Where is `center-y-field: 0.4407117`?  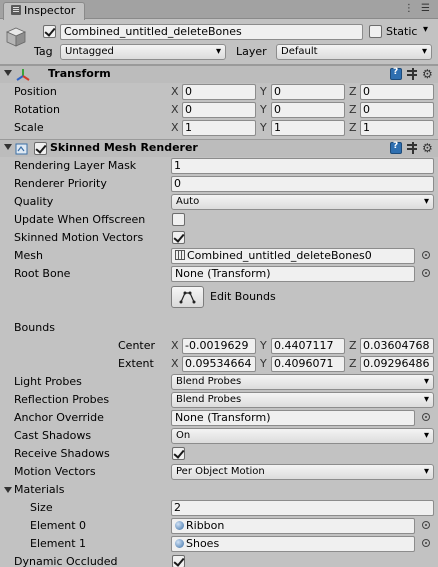 center-y-field: 0.4407117 is located at coordinates (308, 346).